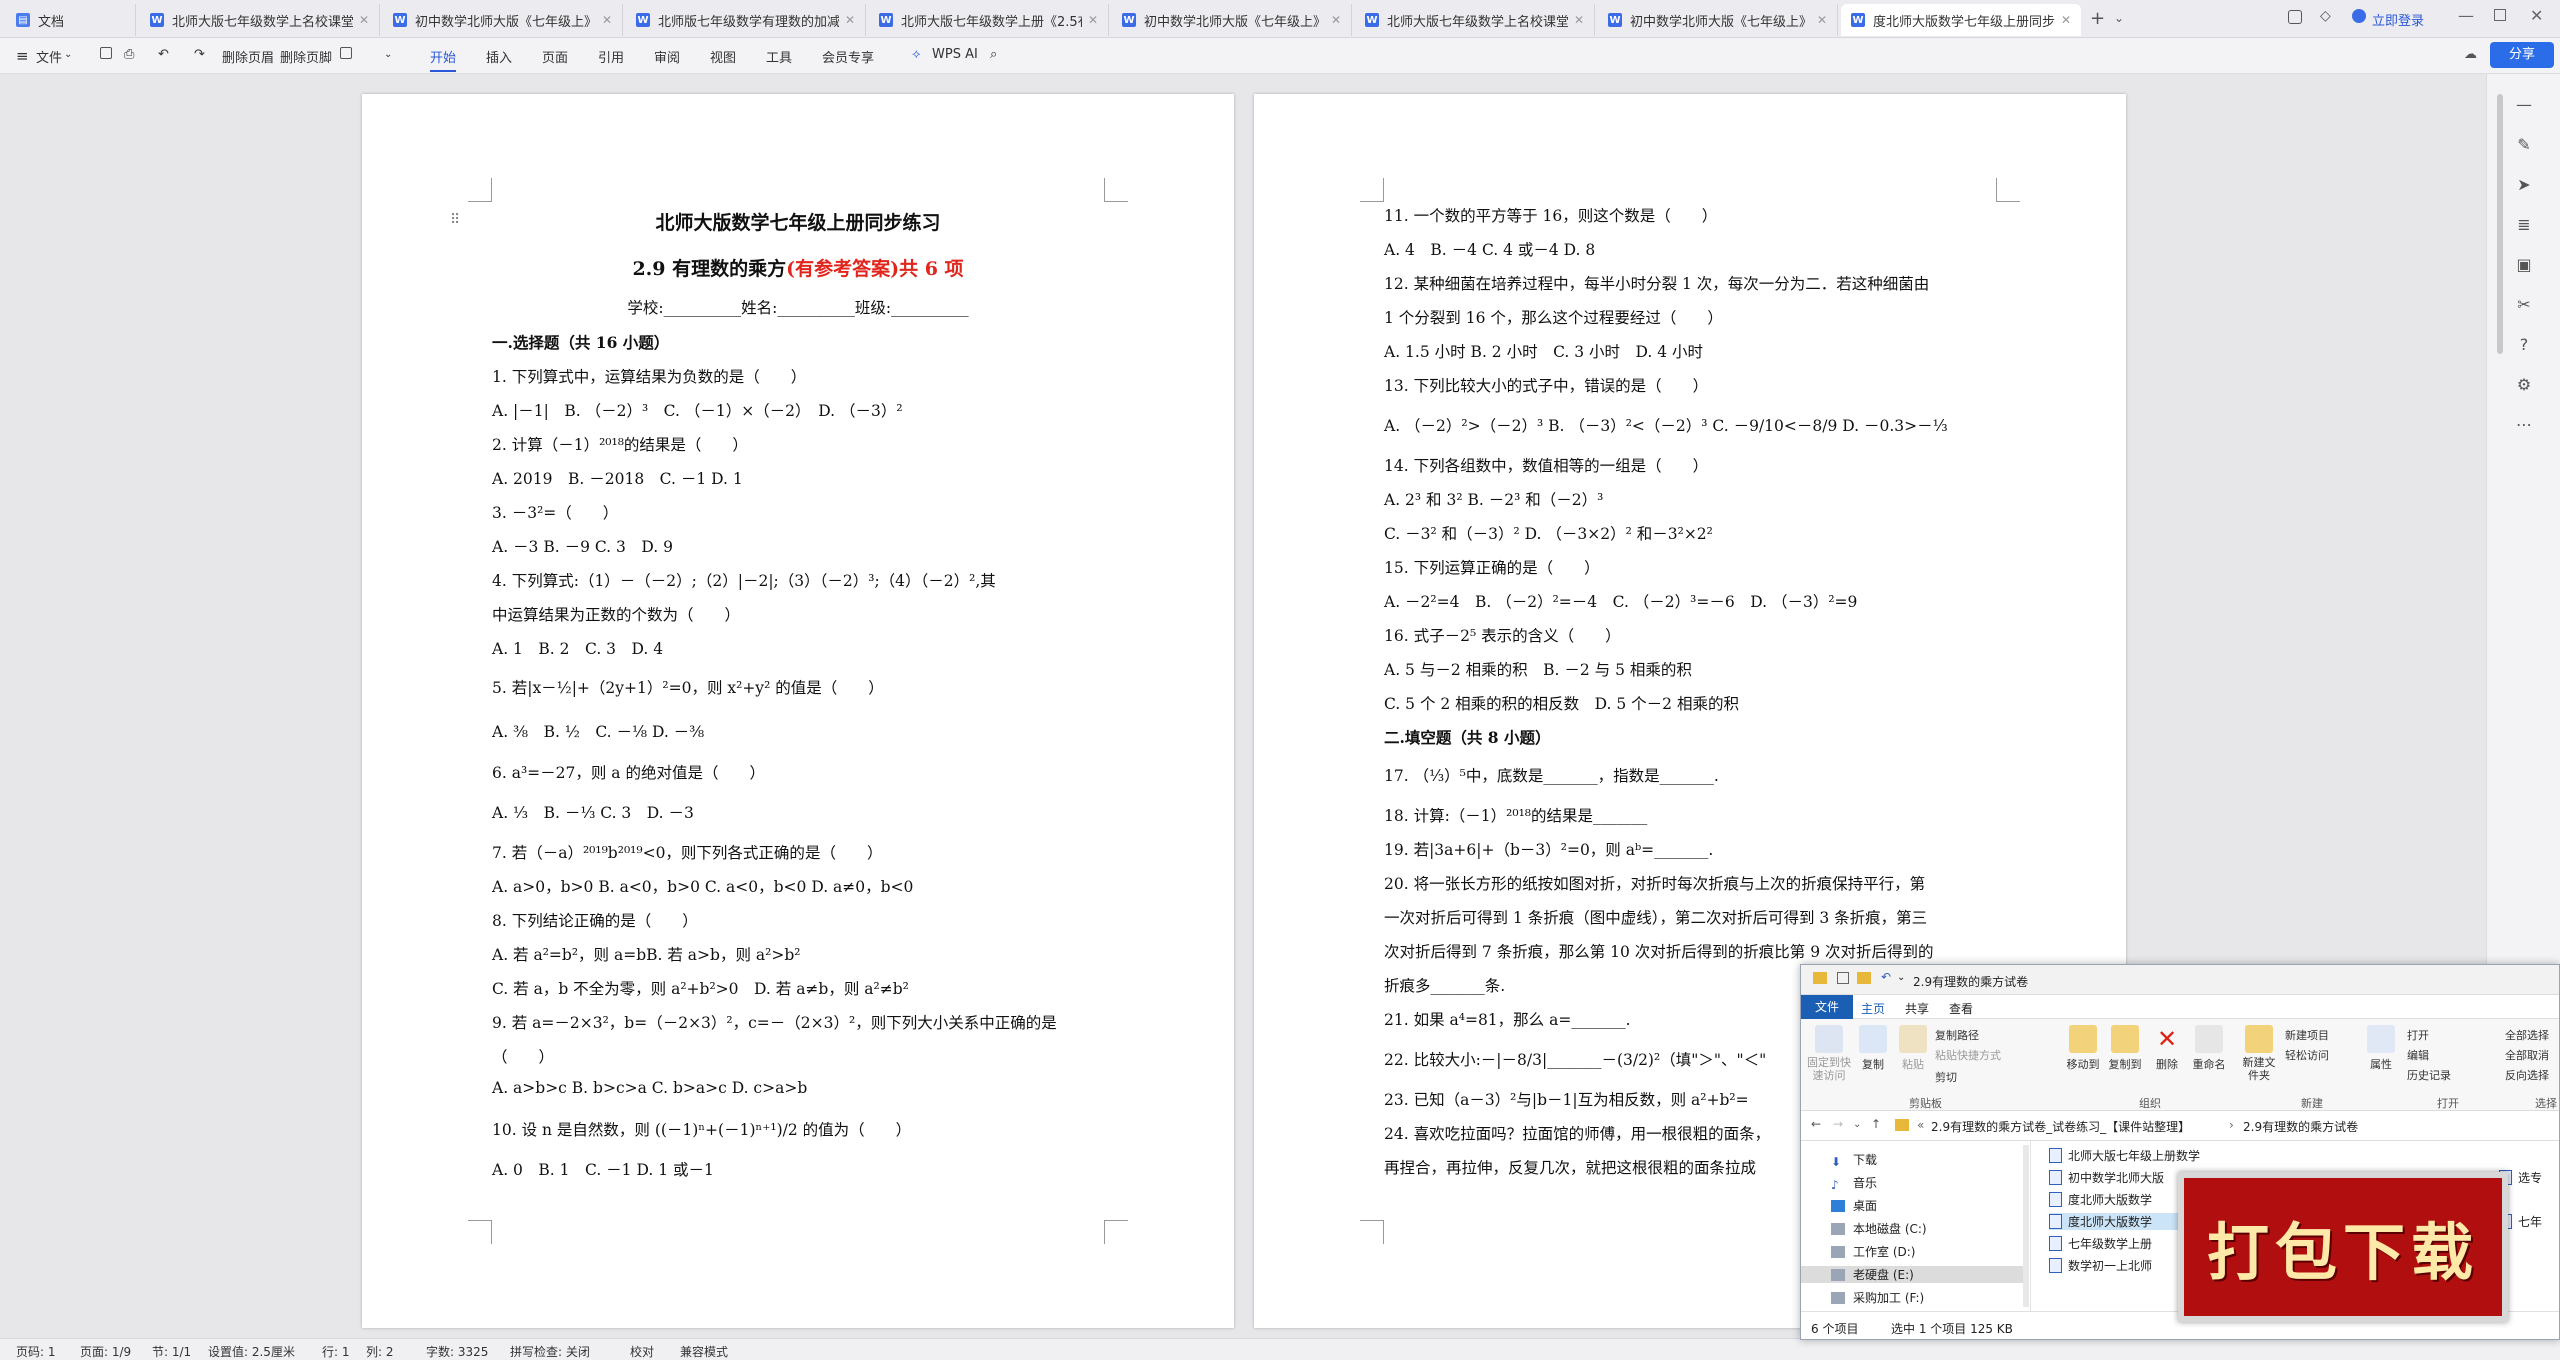 The height and width of the screenshot is (1360, 2560). Describe the element at coordinates (1854, 1160) in the screenshot. I see `nav-item-downloads: ⬇ 下载` at that location.